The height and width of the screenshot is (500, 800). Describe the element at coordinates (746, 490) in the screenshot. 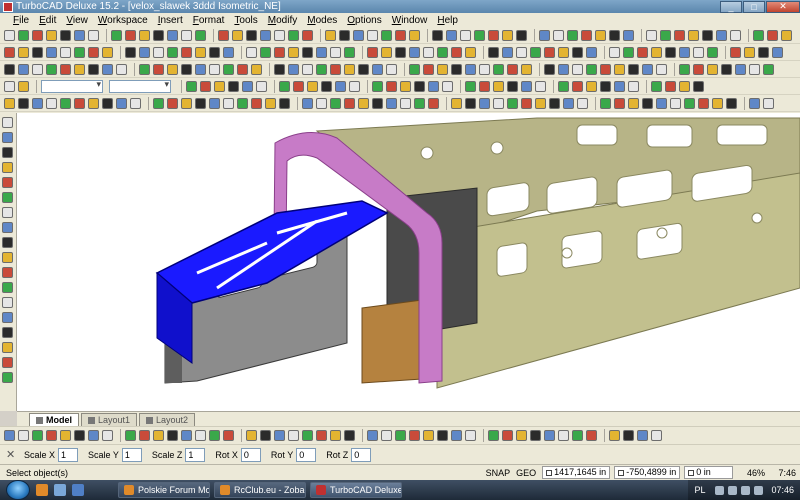

I see `volume-icon` at that location.